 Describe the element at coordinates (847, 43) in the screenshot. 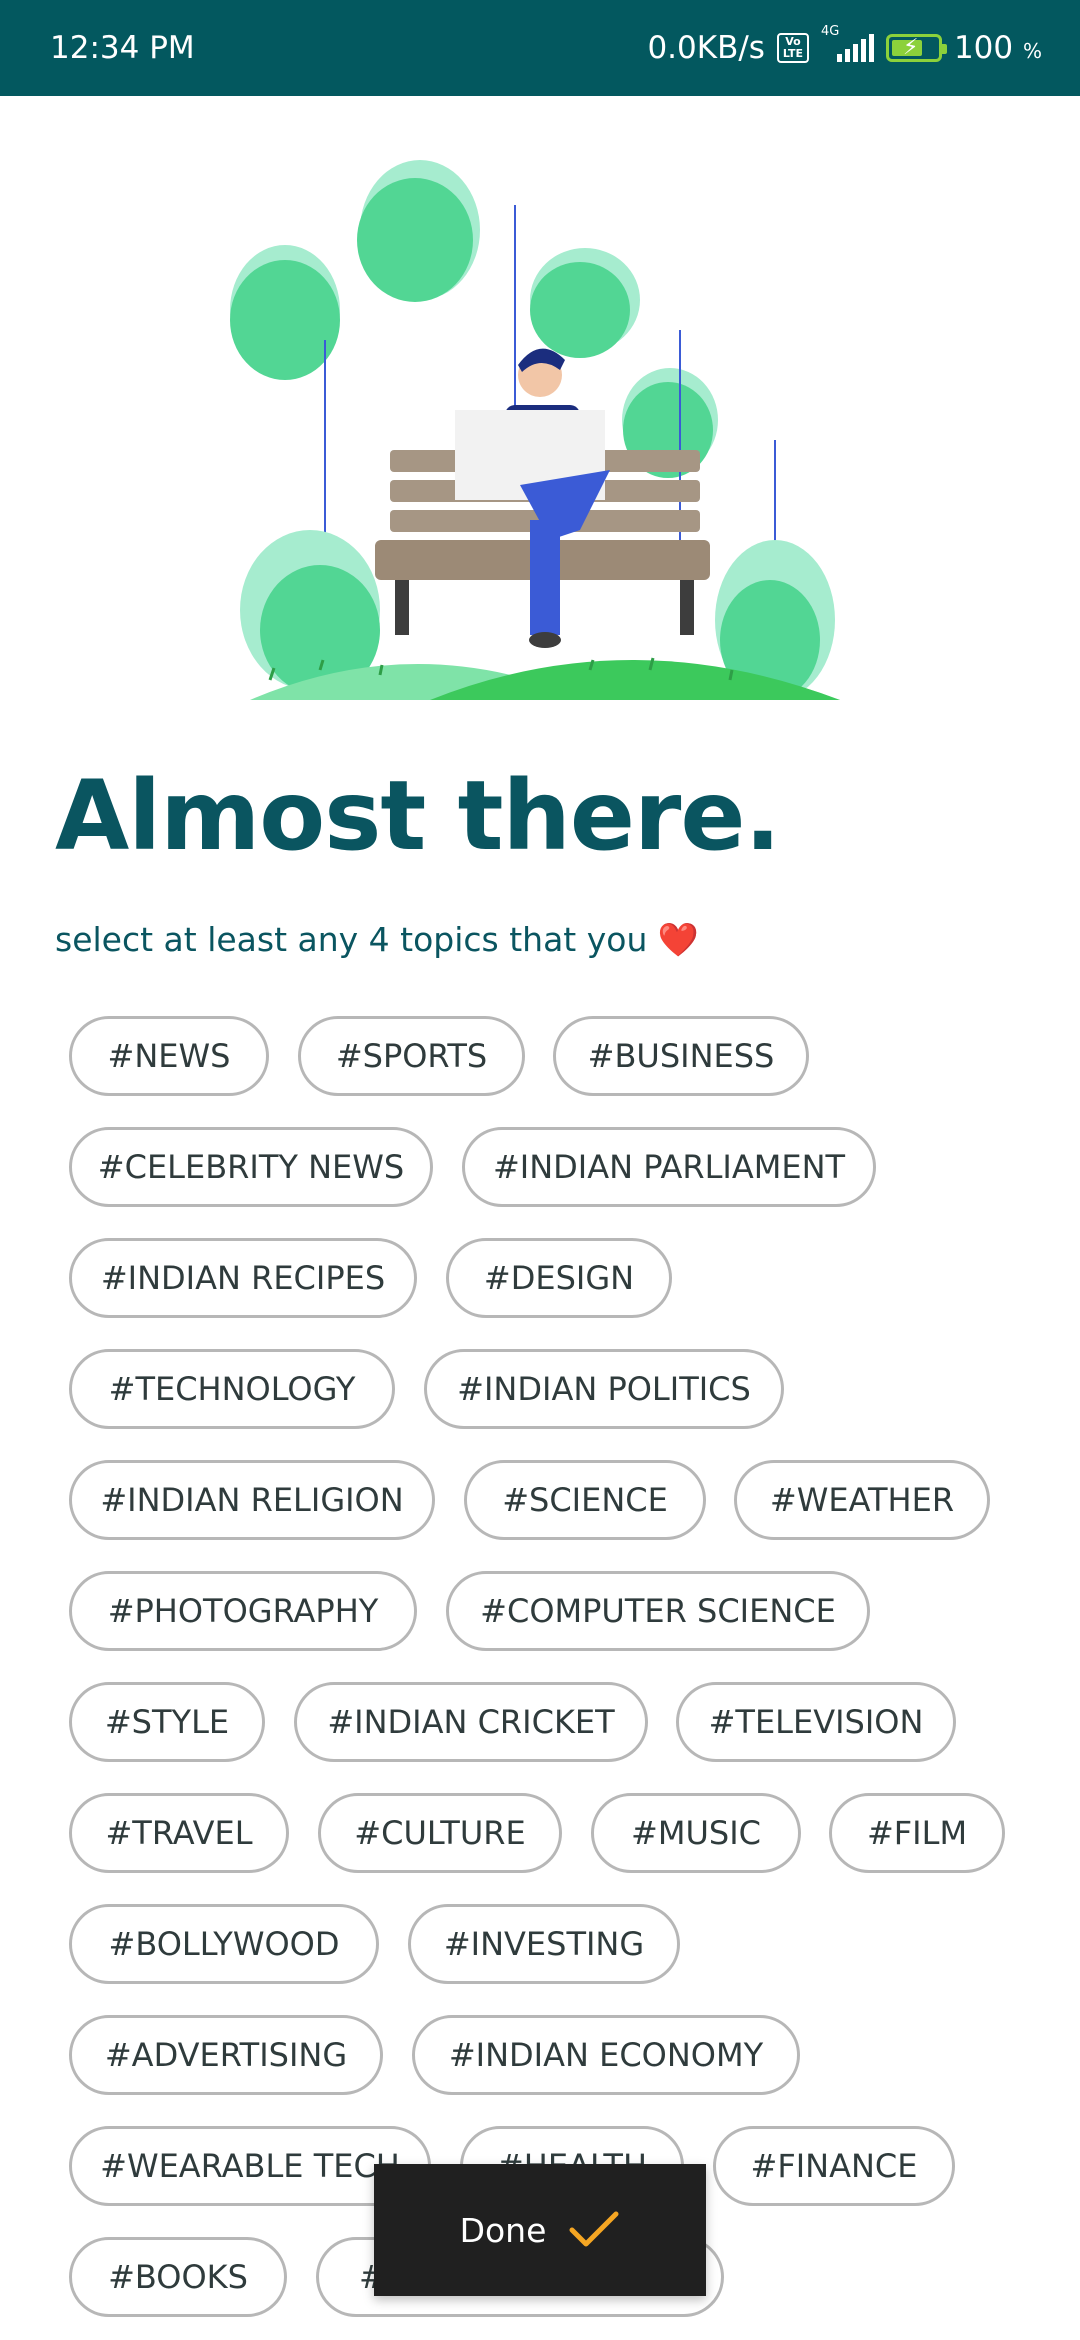

I see `signal-icon: 4G` at that location.